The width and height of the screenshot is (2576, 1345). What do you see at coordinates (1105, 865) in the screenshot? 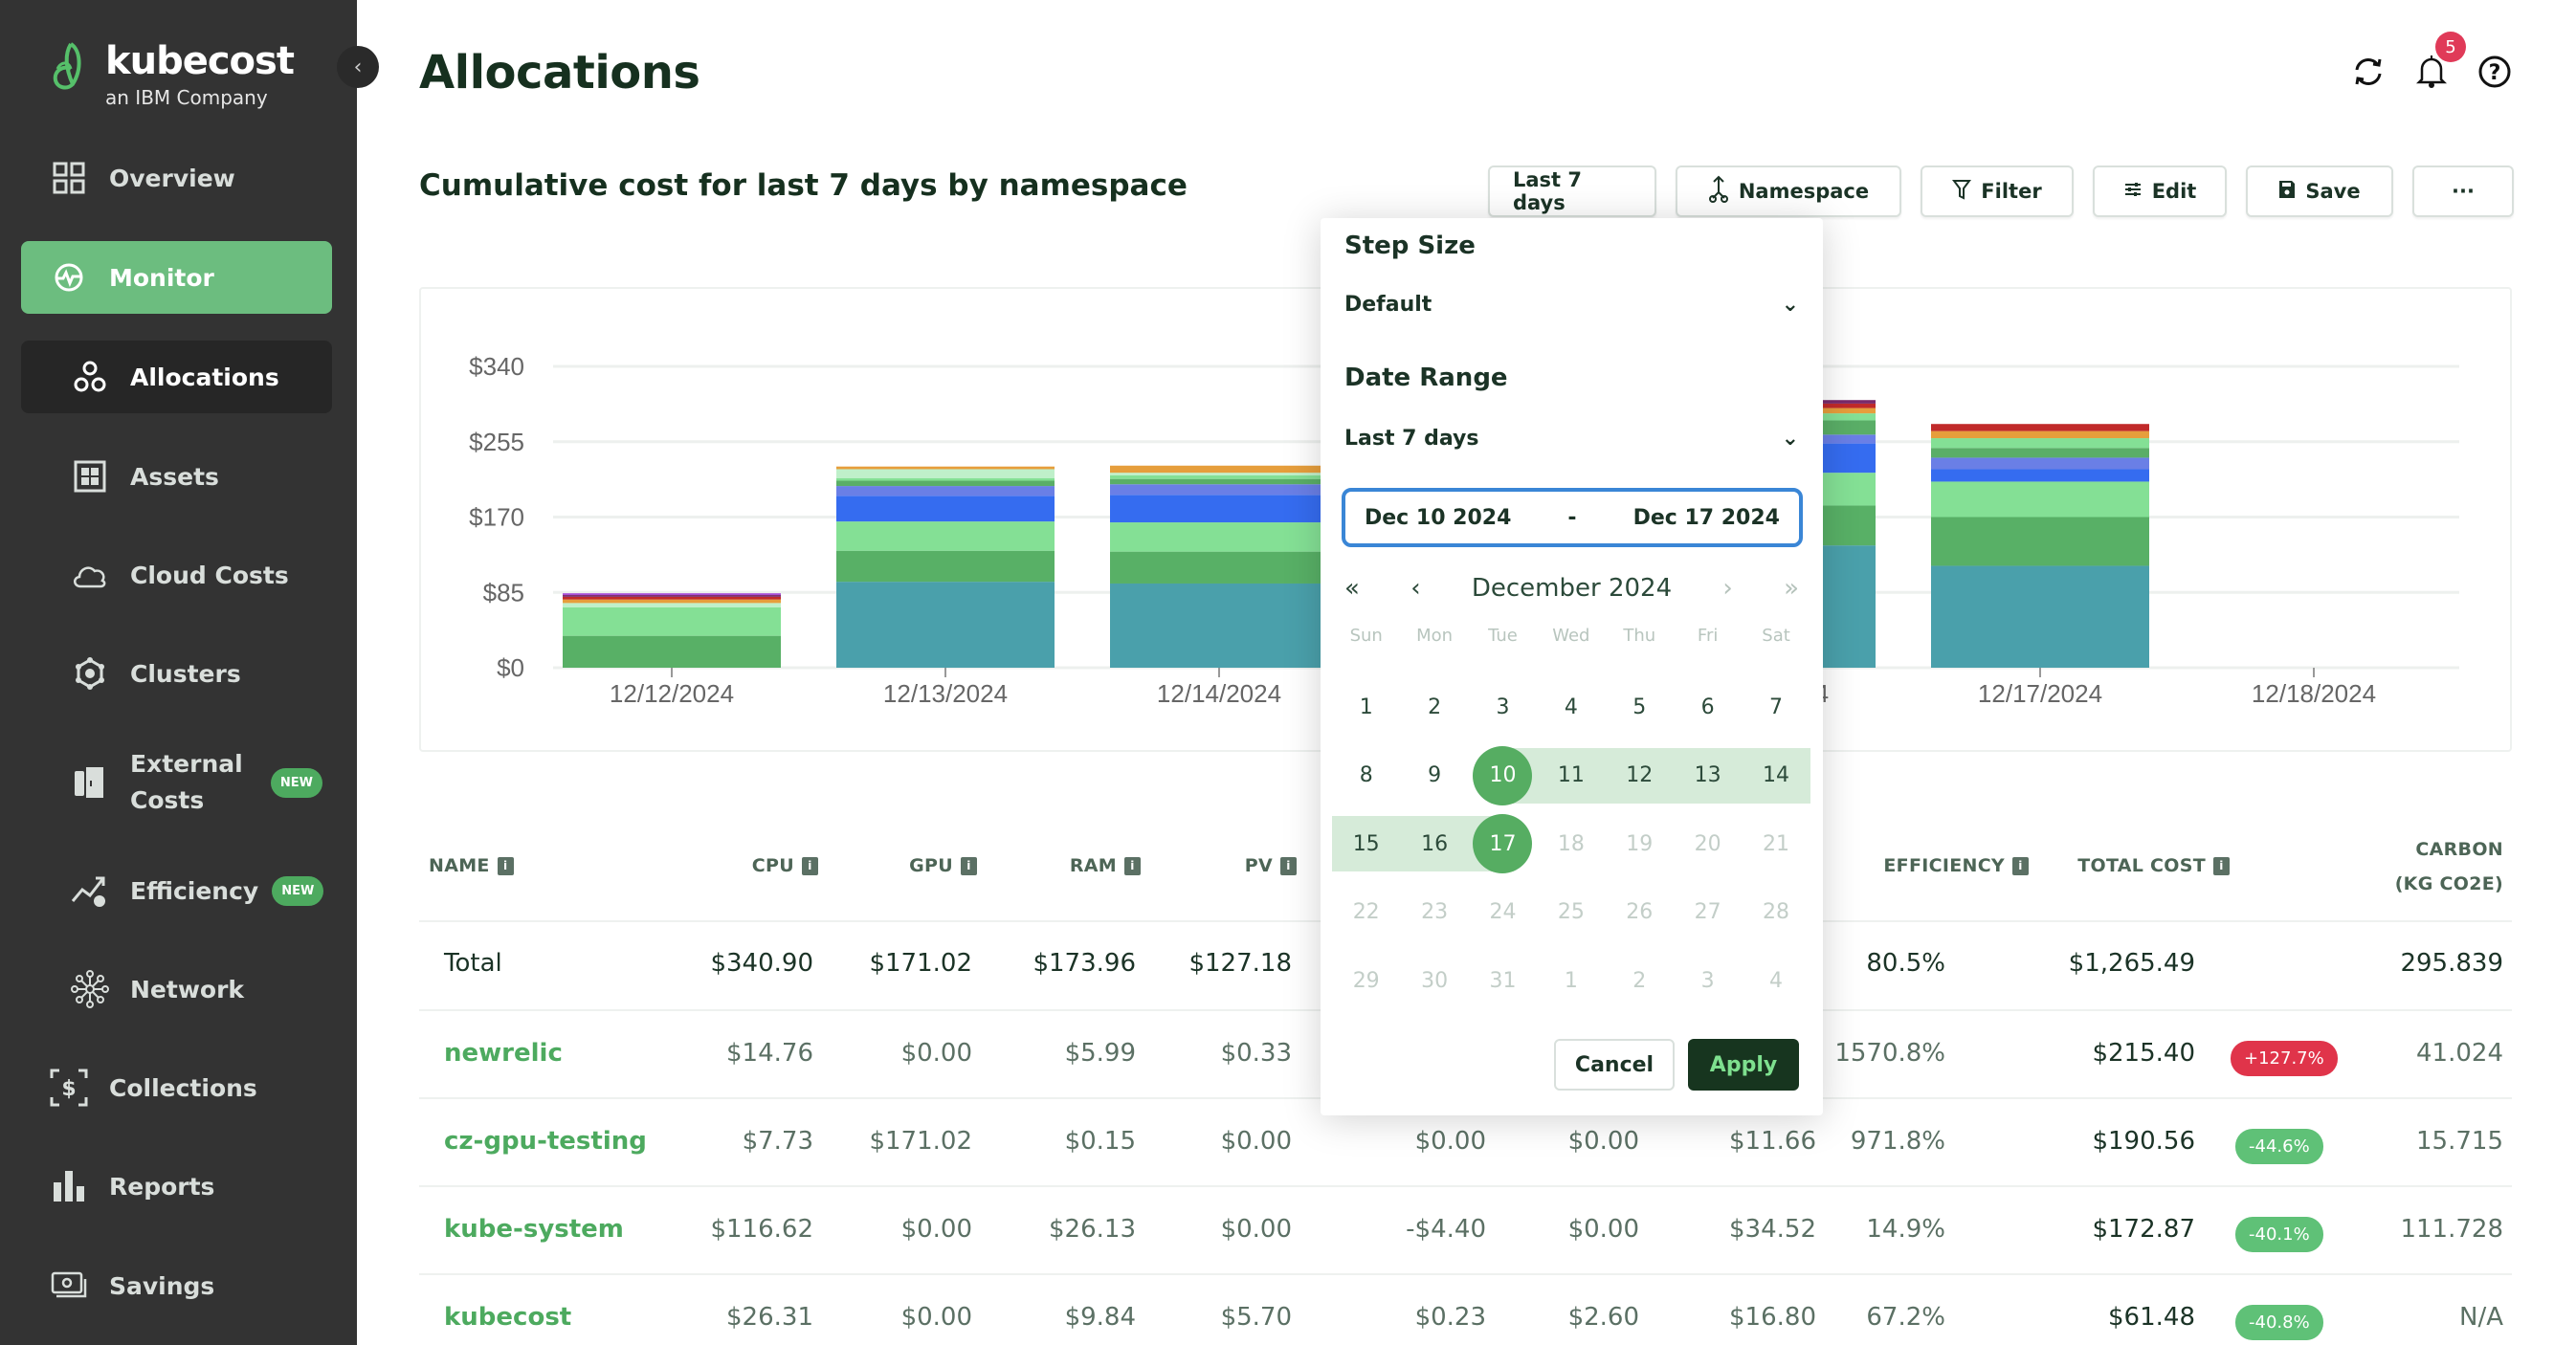
I see `column-header-ram: RAM i` at bounding box center [1105, 865].